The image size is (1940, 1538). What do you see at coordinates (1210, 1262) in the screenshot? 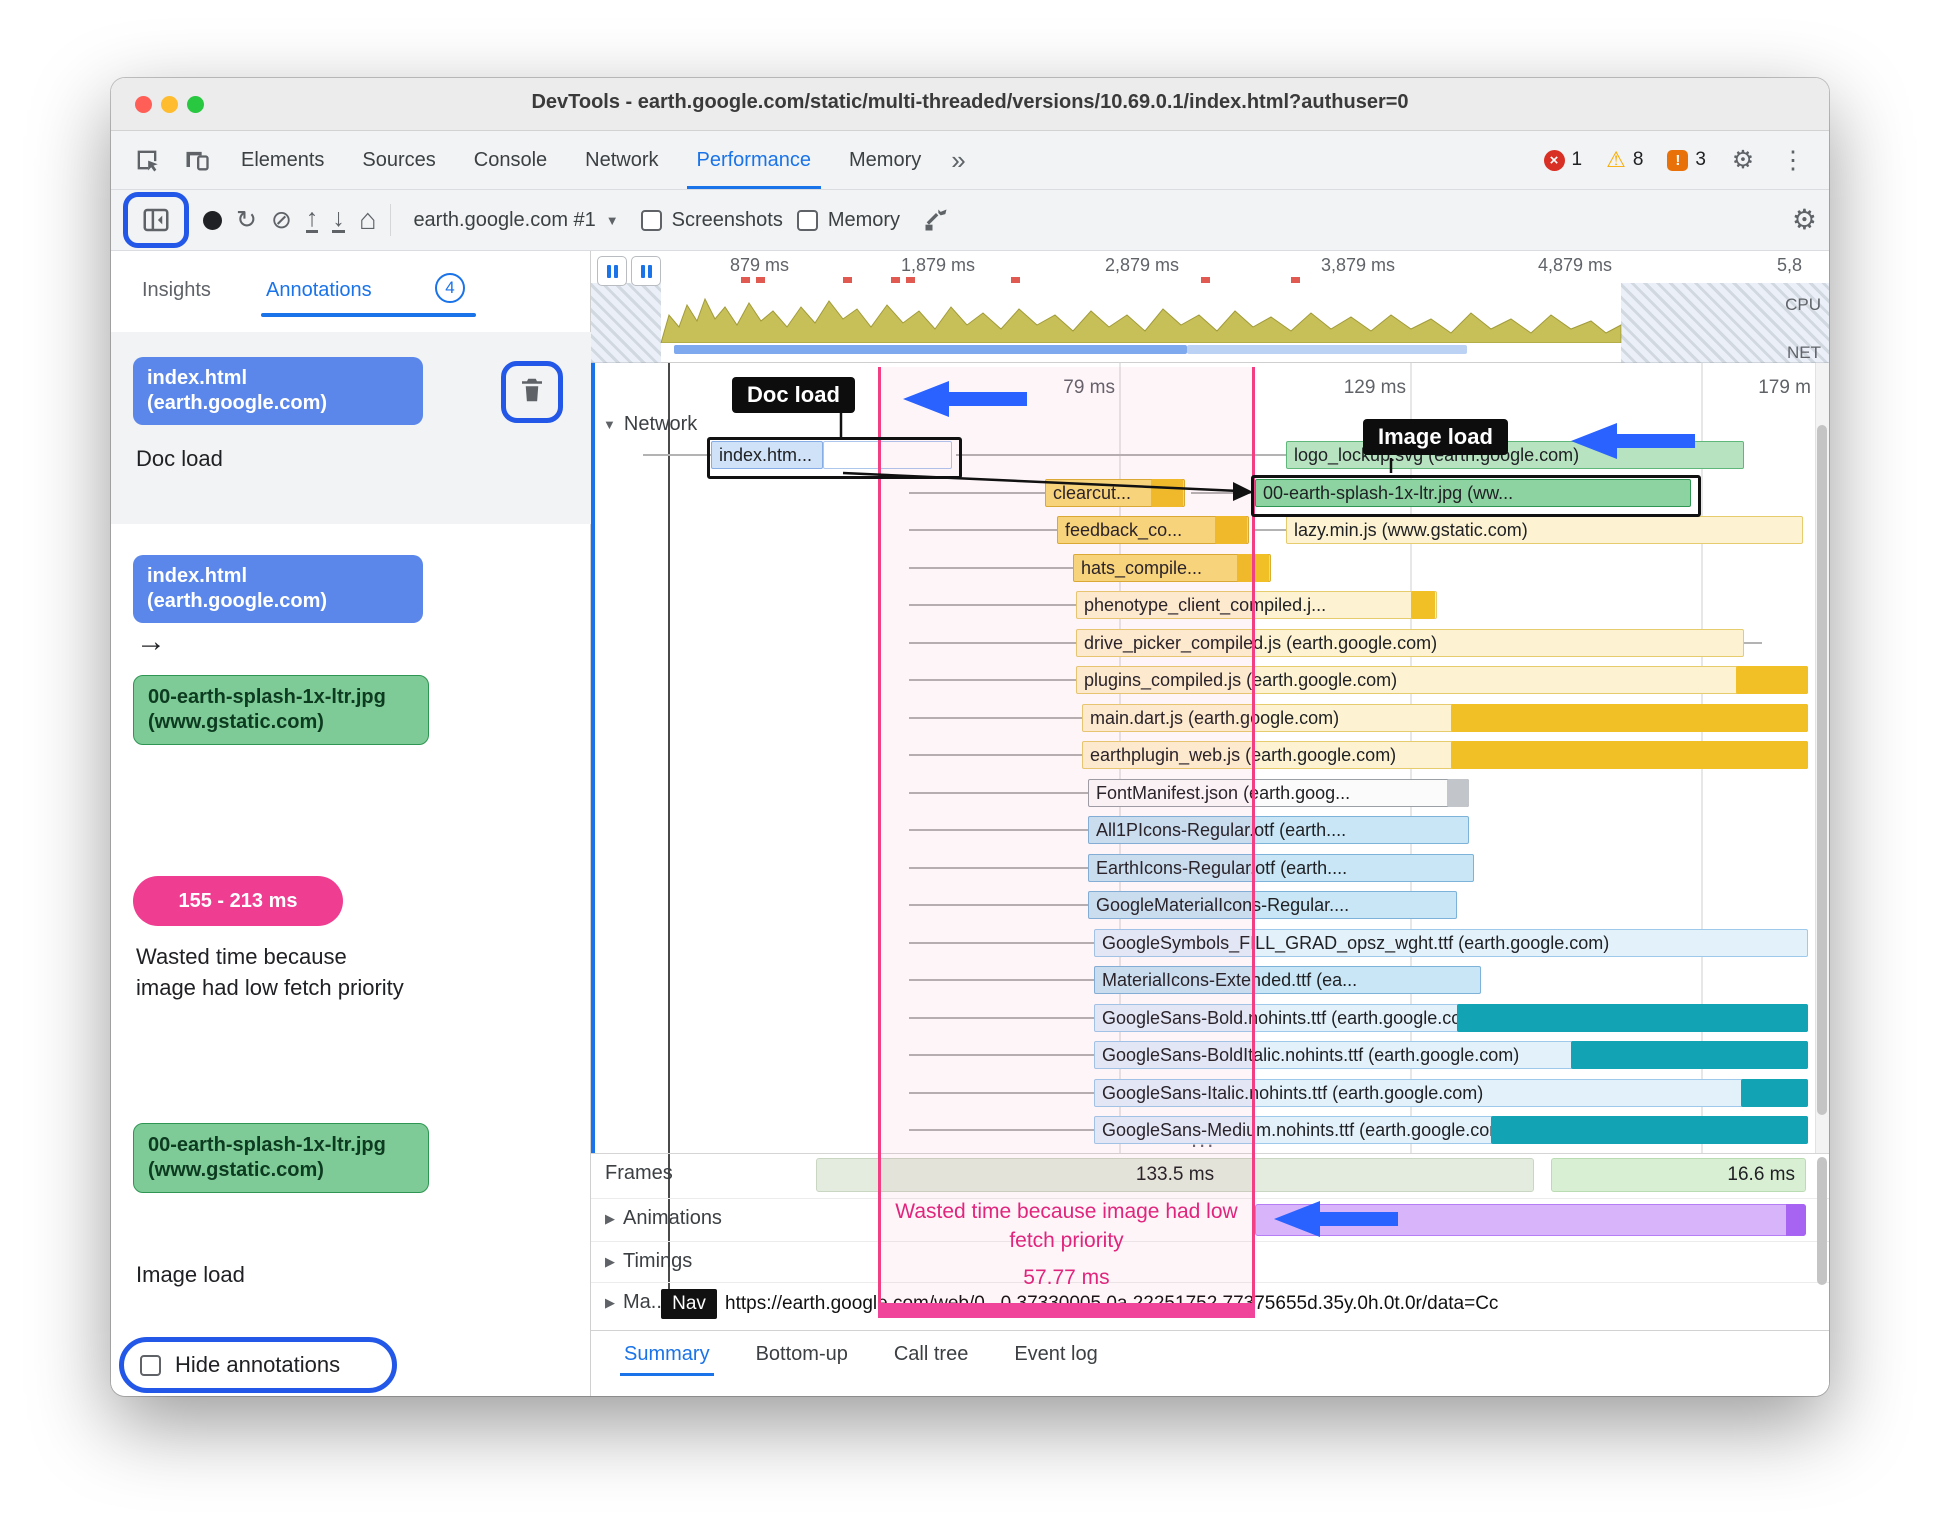
I see `timings-track: ▶ Timings` at bounding box center [1210, 1262].